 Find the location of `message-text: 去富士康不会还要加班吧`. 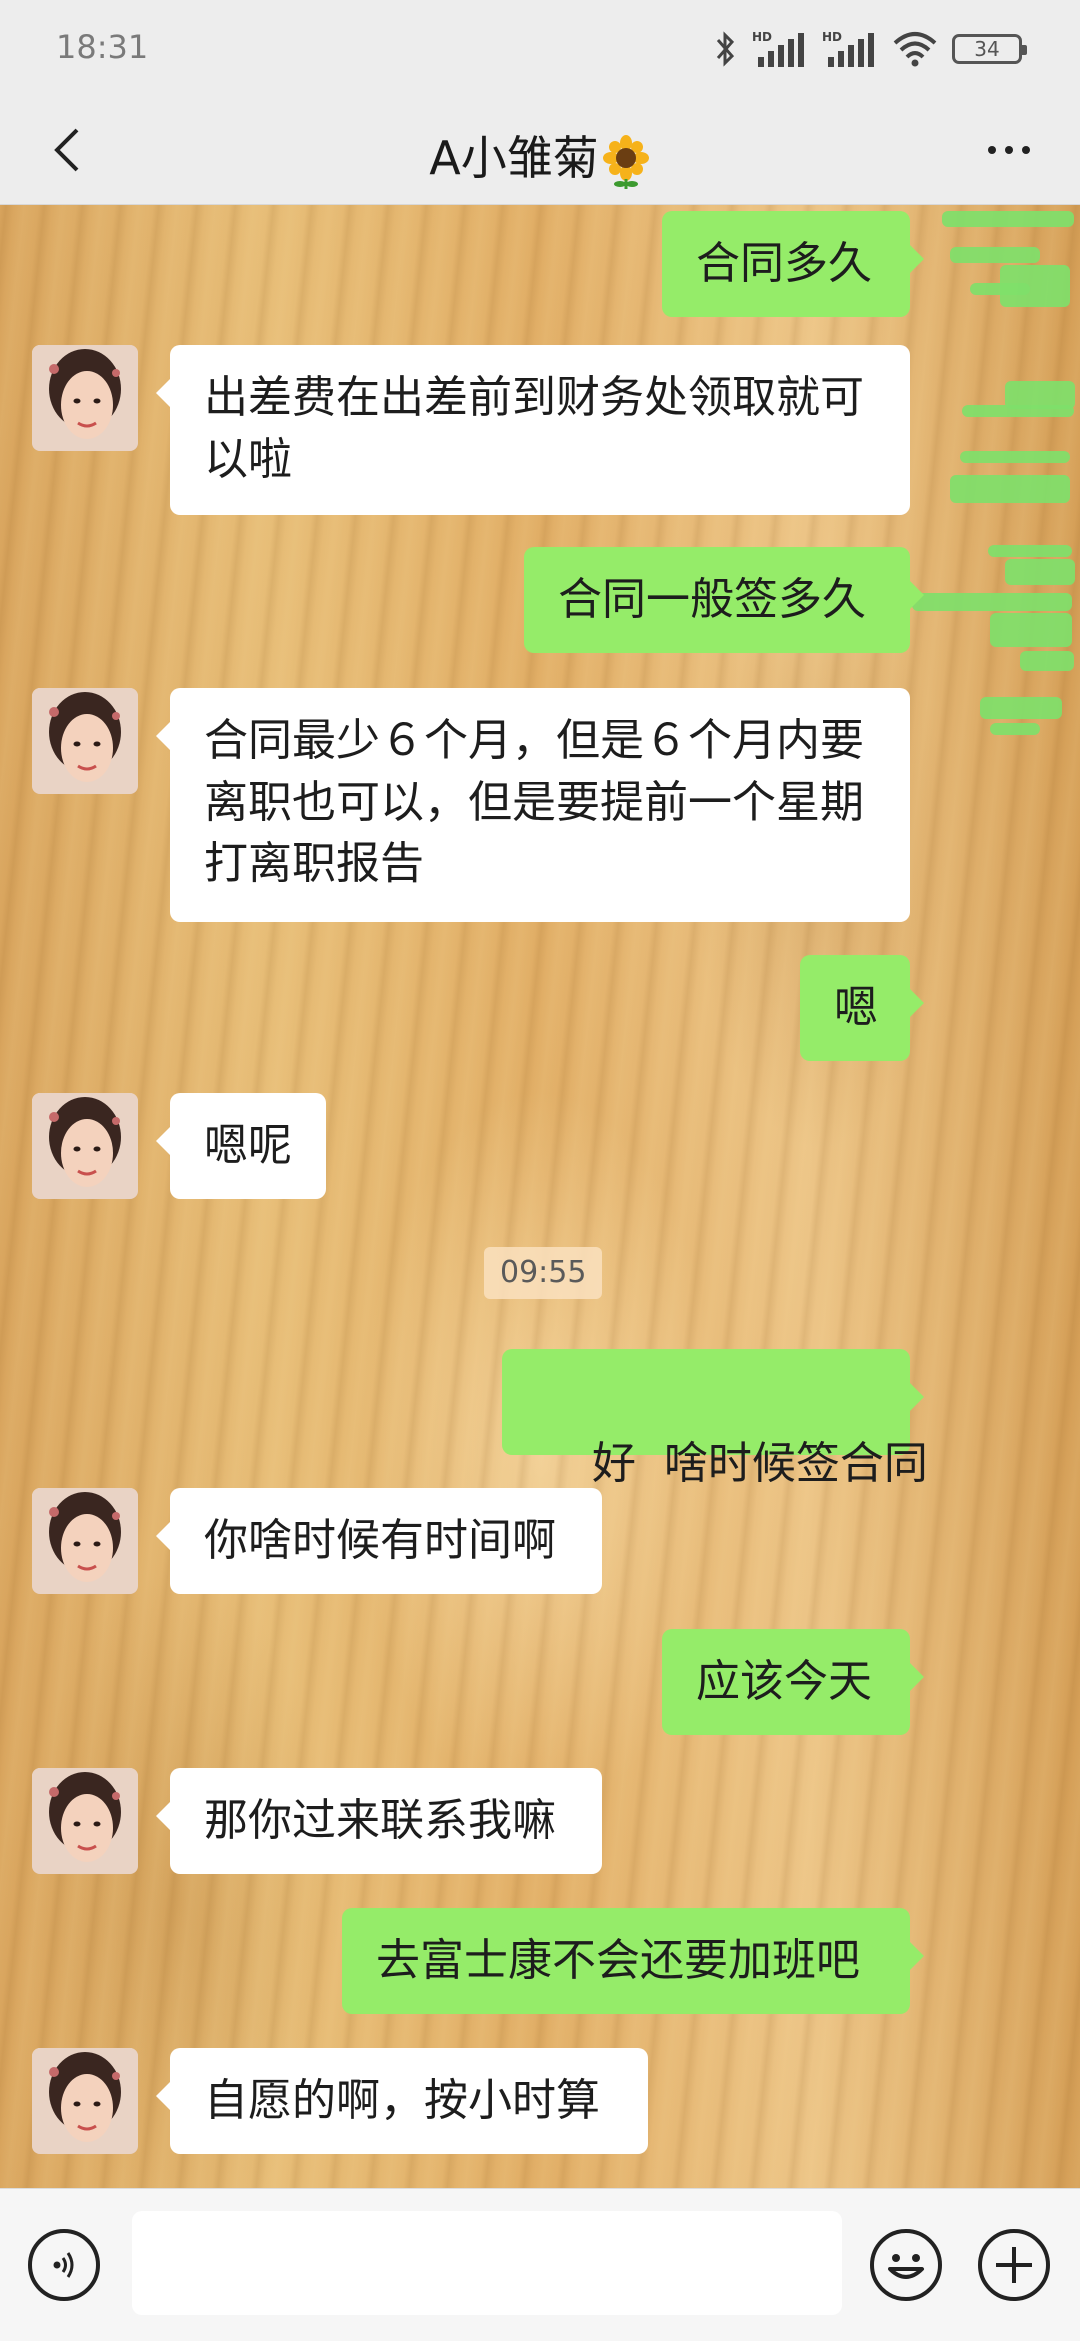

message-text: 去富士康不会还要加班吧 is located at coordinates (618, 1960).